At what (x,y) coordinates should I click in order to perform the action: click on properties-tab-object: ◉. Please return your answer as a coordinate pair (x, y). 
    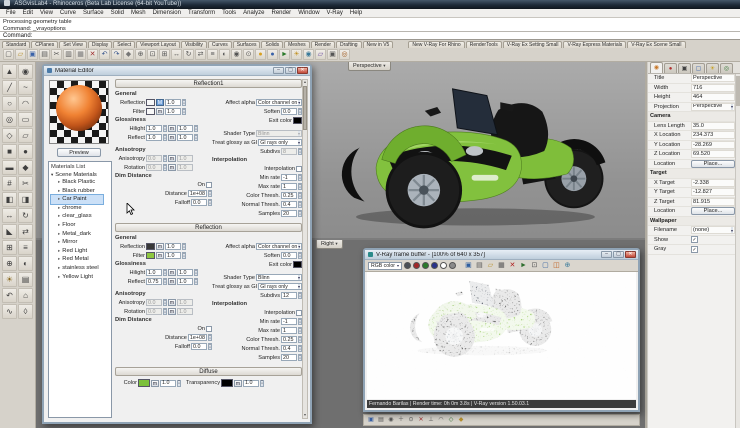
    Looking at the image, I should click on (656, 67).